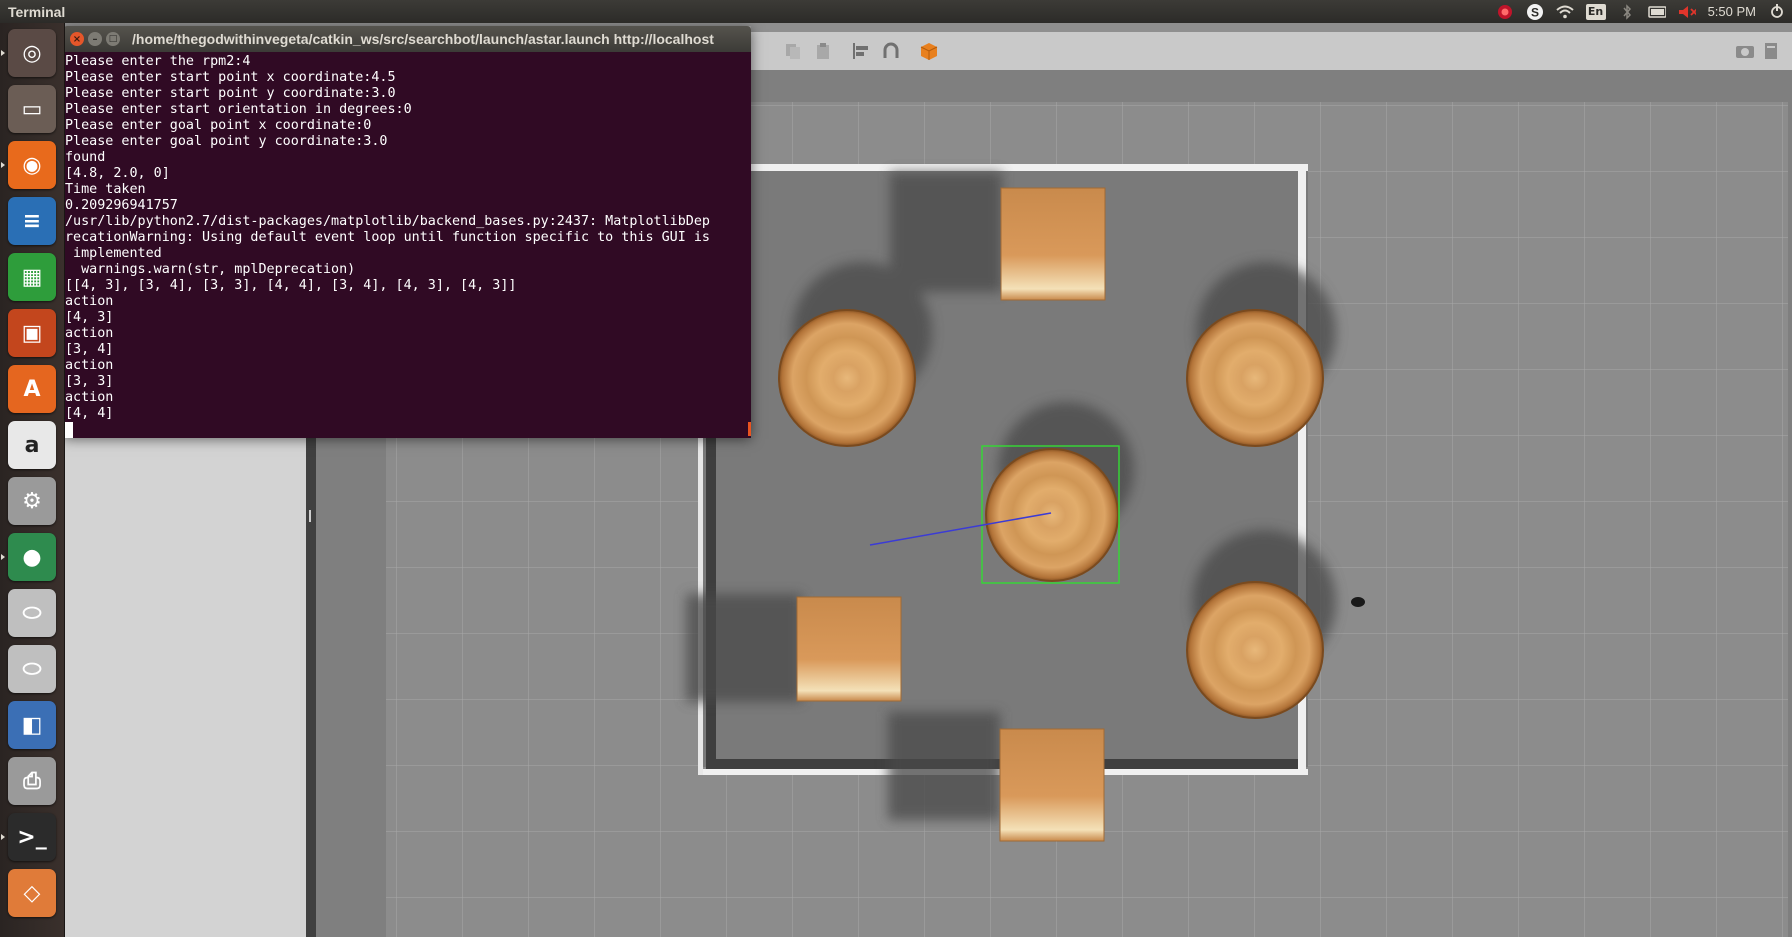  Describe the element at coordinates (847, 378) in the screenshot. I see `cylinder-obstacle-northwest` at that location.